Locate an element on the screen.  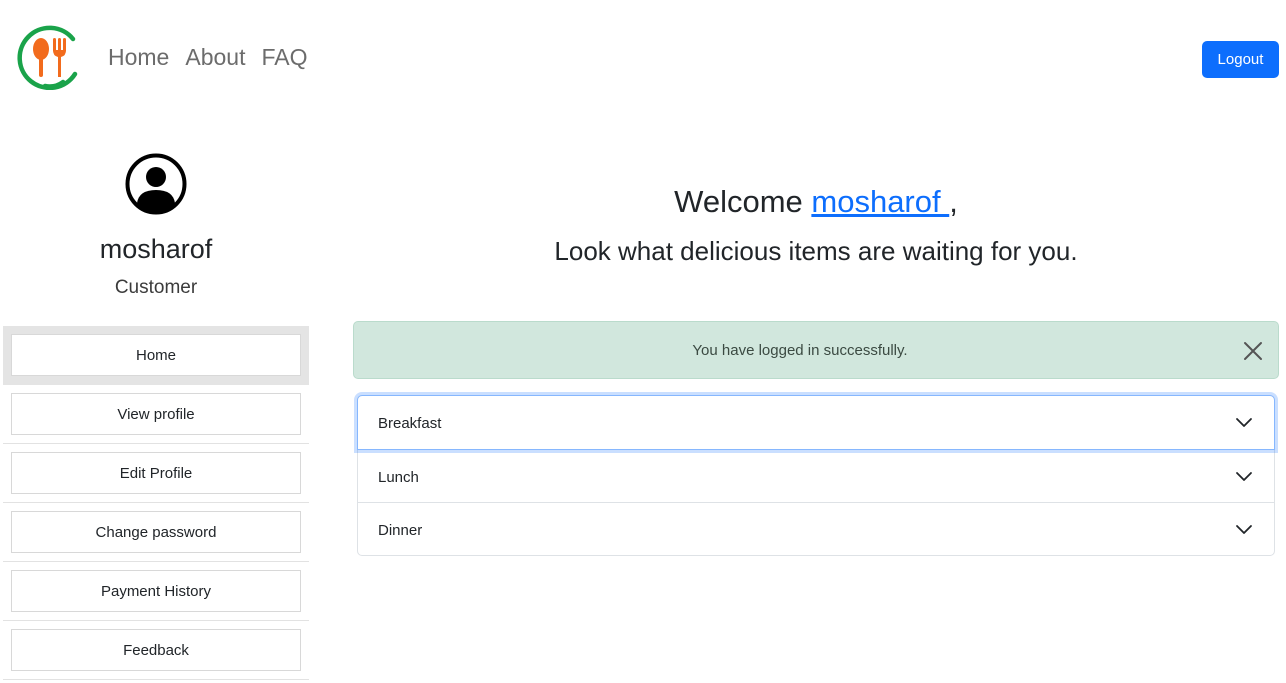
nav-link-about: About is located at coordinates (215, 57).